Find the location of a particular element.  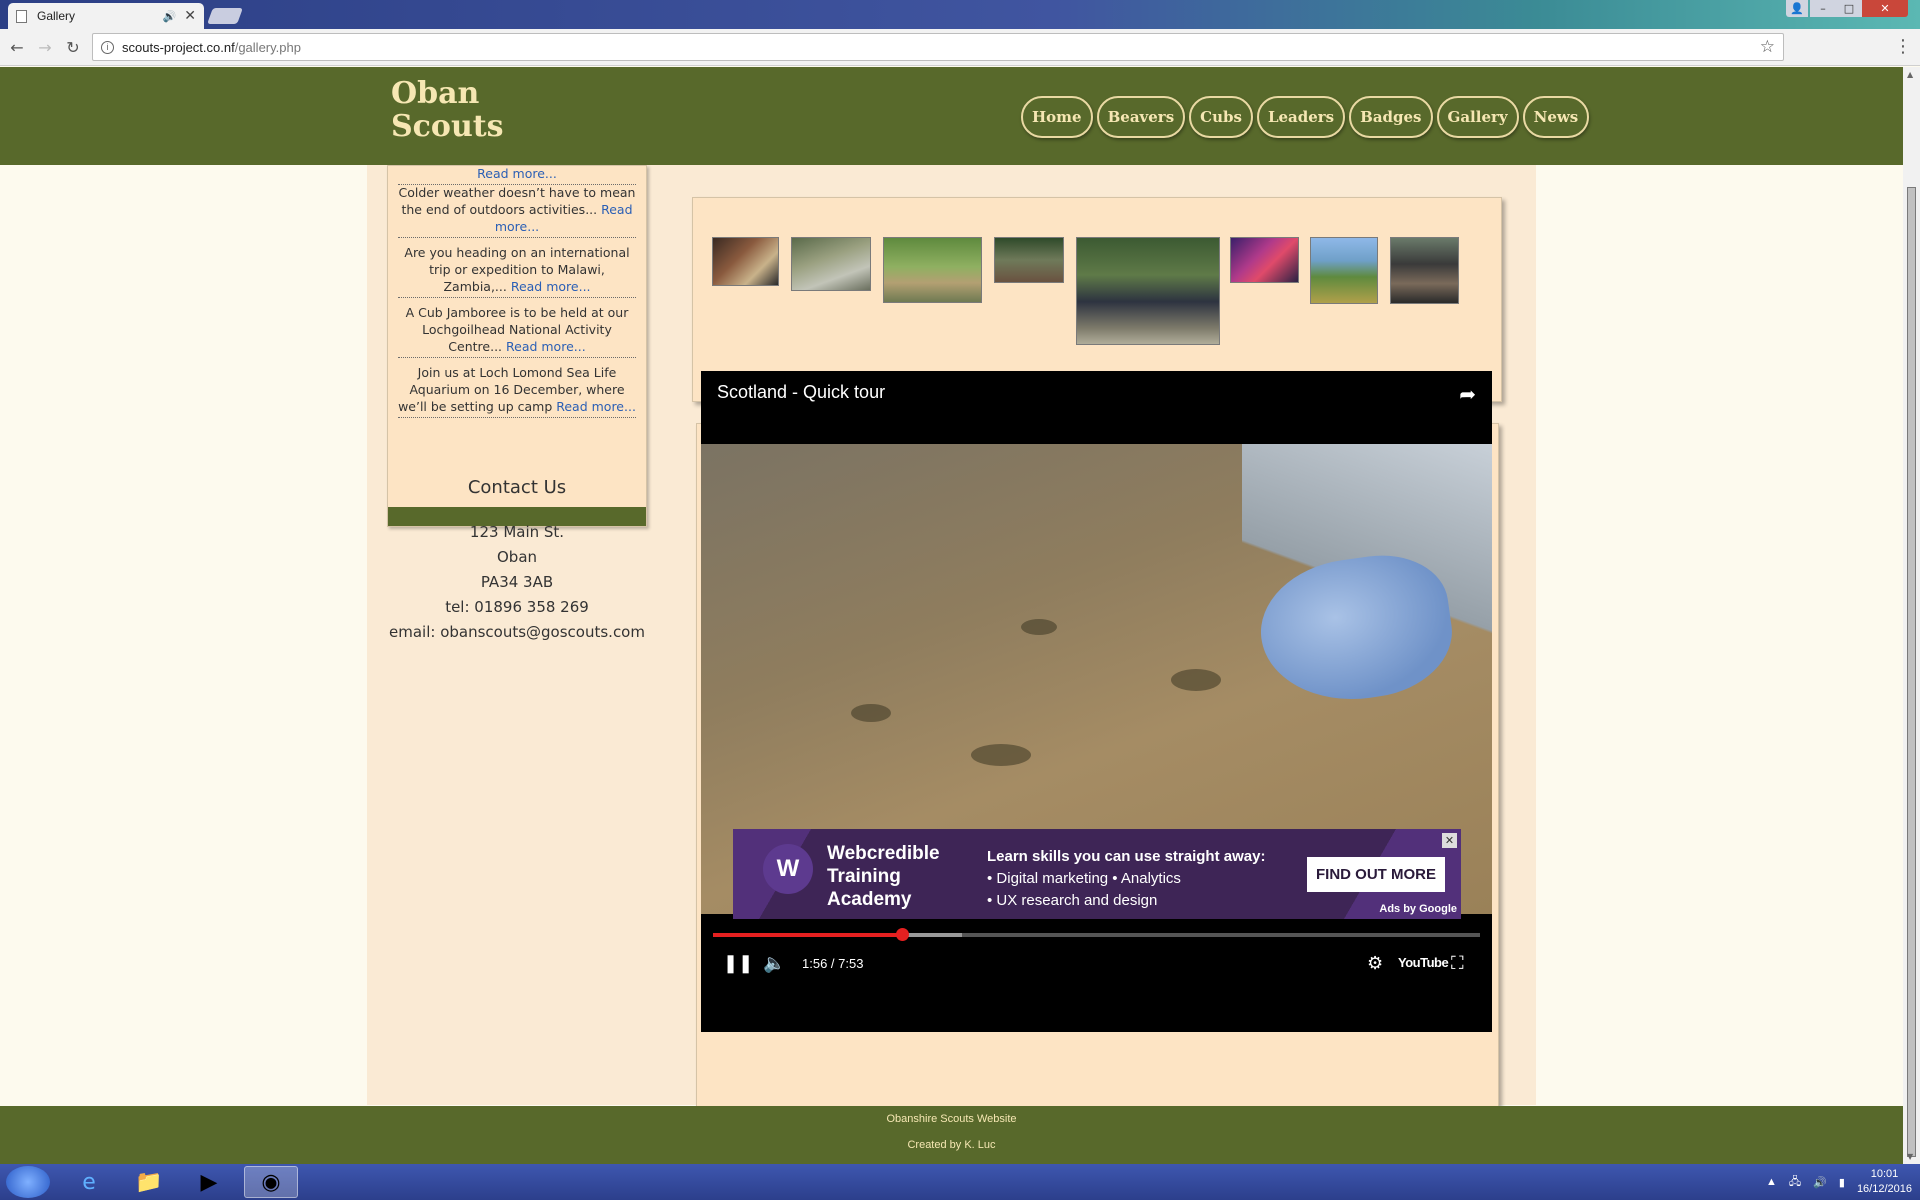

windows-taskbar: e 📁 ▶ ◉ ▲ 🖧 🔊 ▮ 10:01 16/12/2016 is located at coordinates (960, 1182).